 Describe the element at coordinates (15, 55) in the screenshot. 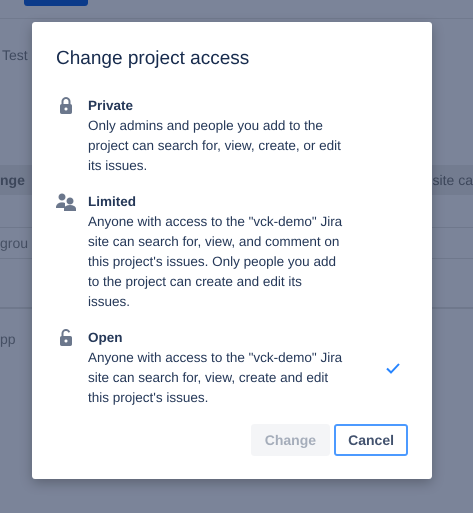

I see `page-text: Test` at that location.